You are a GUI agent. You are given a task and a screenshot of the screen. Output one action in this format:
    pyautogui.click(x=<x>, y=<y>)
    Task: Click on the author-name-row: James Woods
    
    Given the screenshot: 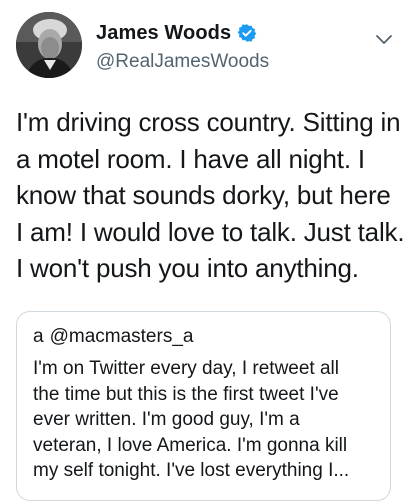 What is the action you would take?
    pyautogui.click(x=182, y=33)
    